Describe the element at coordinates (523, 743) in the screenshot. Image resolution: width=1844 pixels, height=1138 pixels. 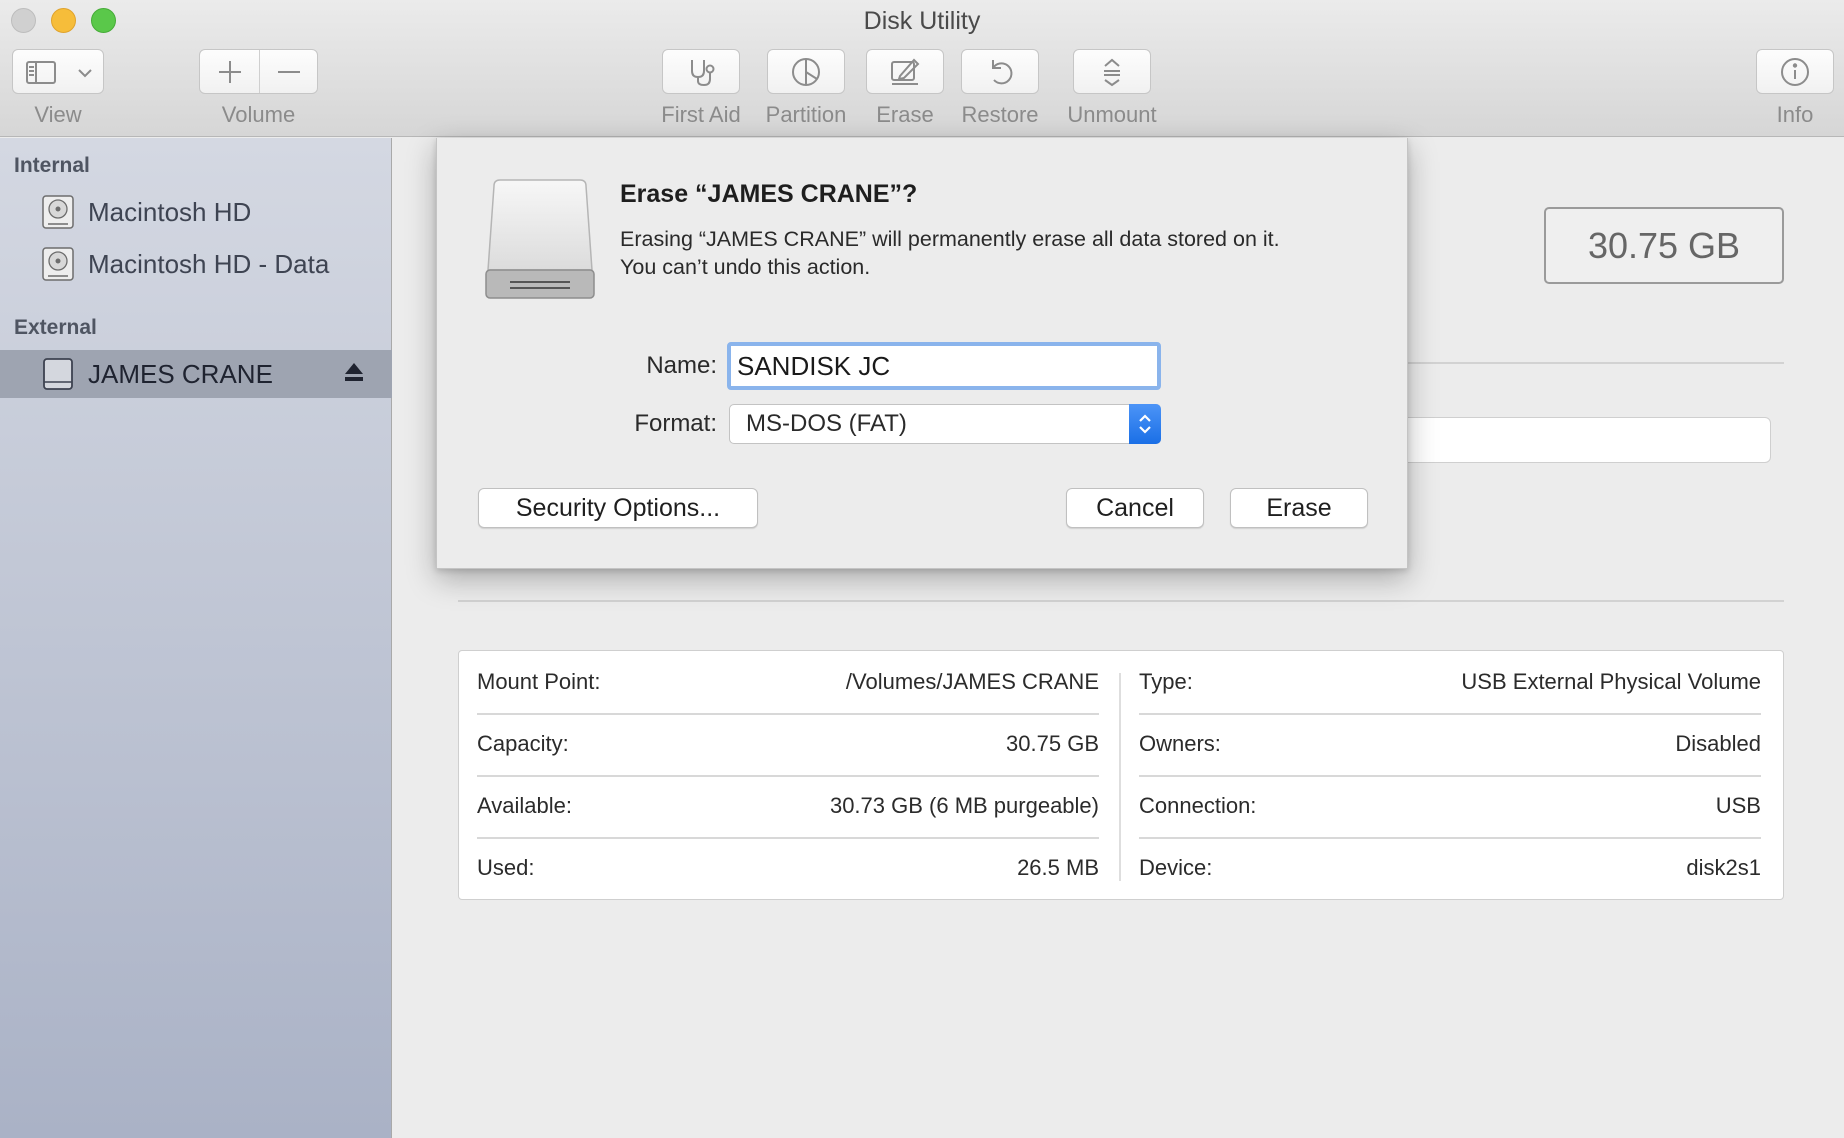
I see `info-key: Capacity:` at that location.